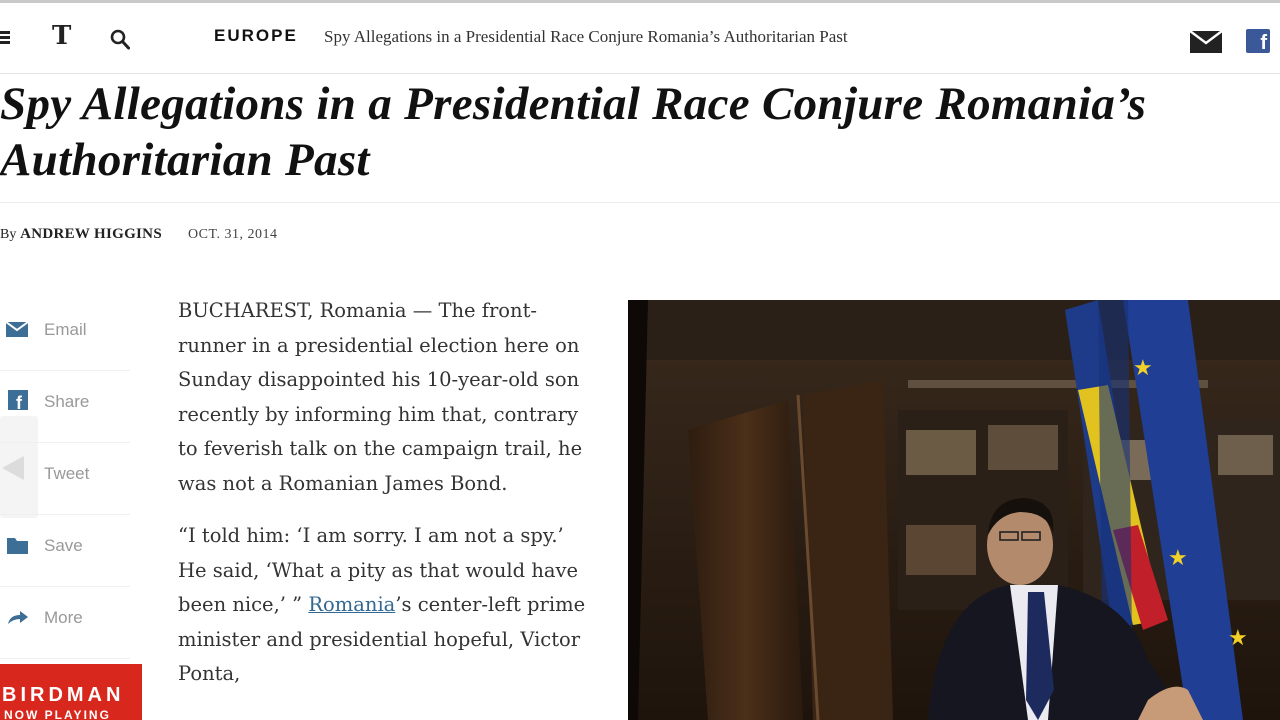 The width and height of the screenshot is (1280, 720). What do you see at coordinates (67, 401) in the screenshot?
I see `share-facebook-label: Share` at bounding box center [67, 401].